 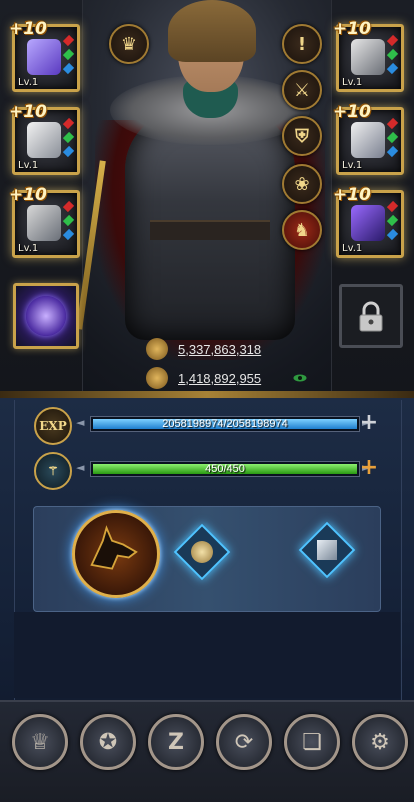 I want to click on refresh-icon: ⟳, so click(x=244, y=742).